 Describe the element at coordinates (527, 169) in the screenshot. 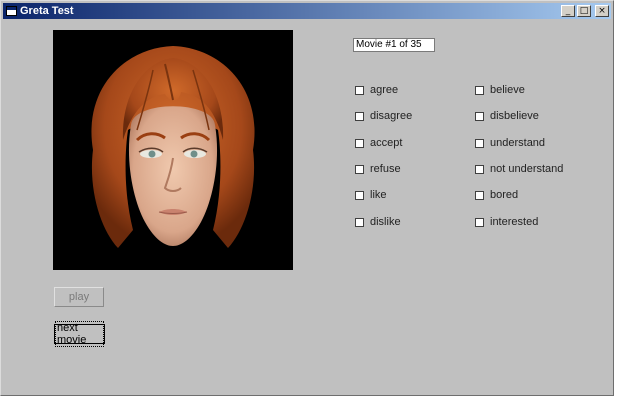

I see `checkbox-label: not understand` at that location.